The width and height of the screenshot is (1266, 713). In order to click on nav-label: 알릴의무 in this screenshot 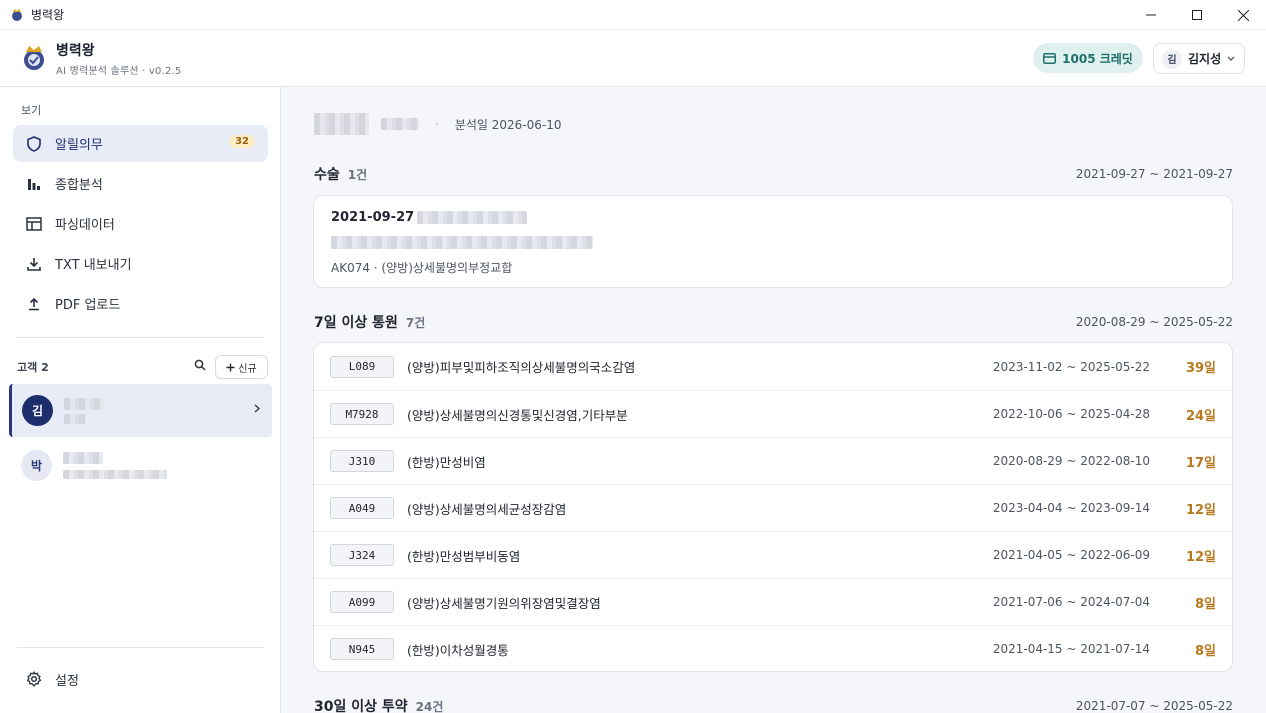, I will do `click(79, 145)`.